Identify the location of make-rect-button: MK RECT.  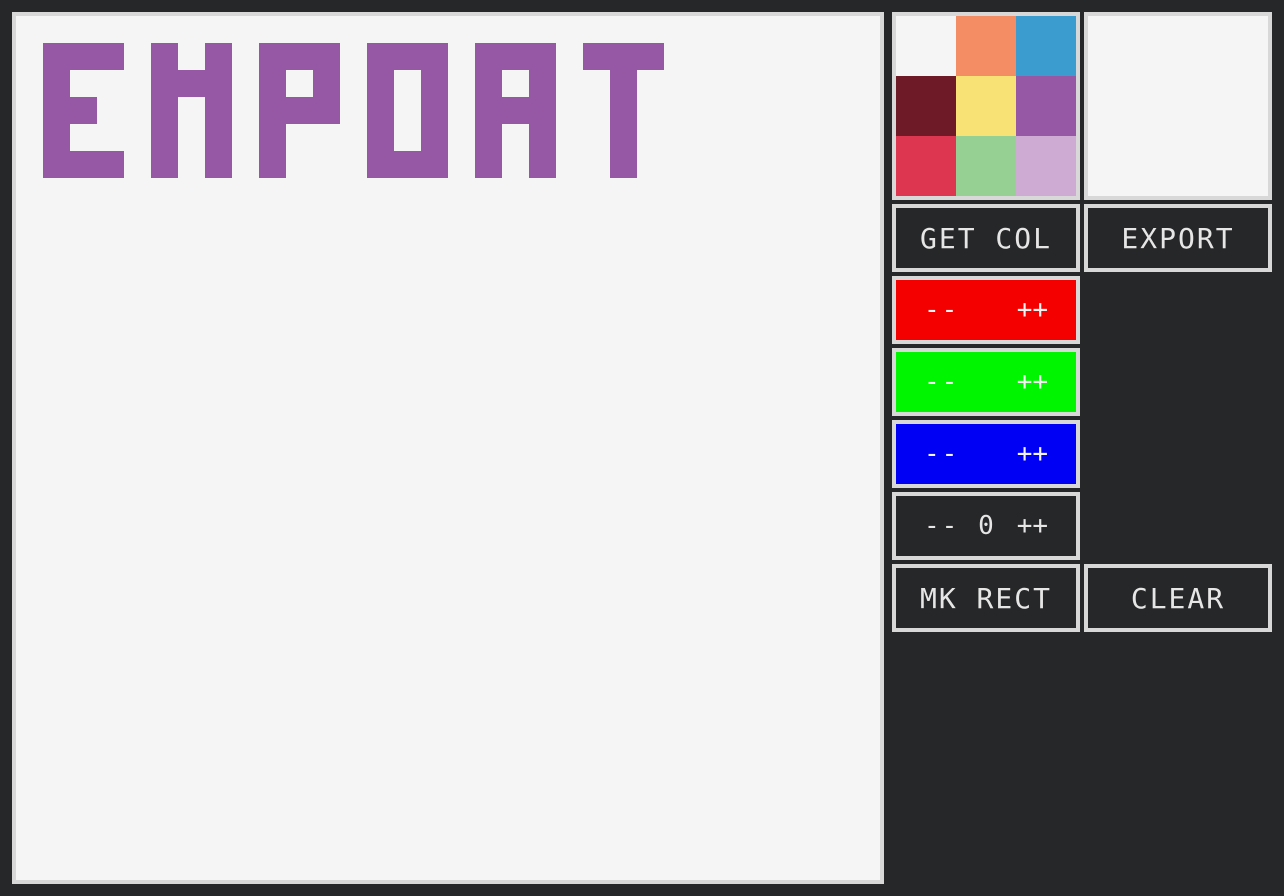
(986, 598).